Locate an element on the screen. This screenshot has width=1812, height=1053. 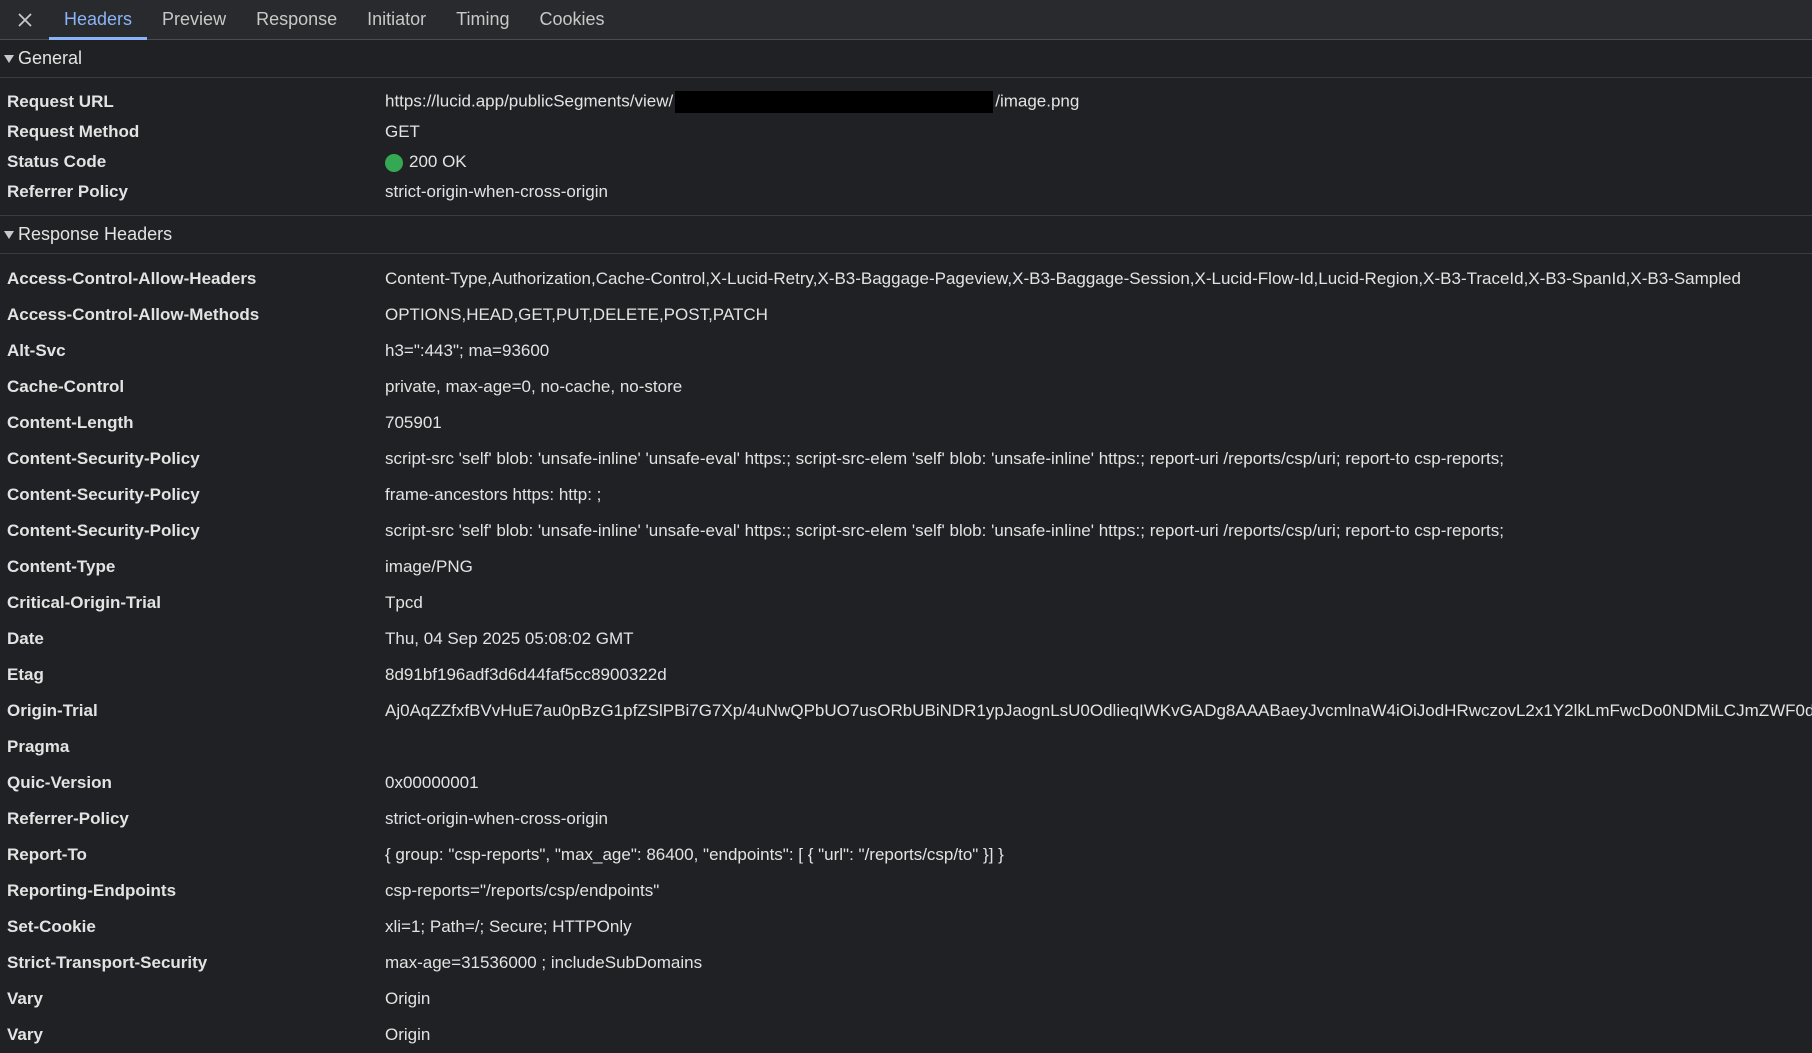
header-row: Quic-Version 0x00000001 is located at coordinates (906, 783).